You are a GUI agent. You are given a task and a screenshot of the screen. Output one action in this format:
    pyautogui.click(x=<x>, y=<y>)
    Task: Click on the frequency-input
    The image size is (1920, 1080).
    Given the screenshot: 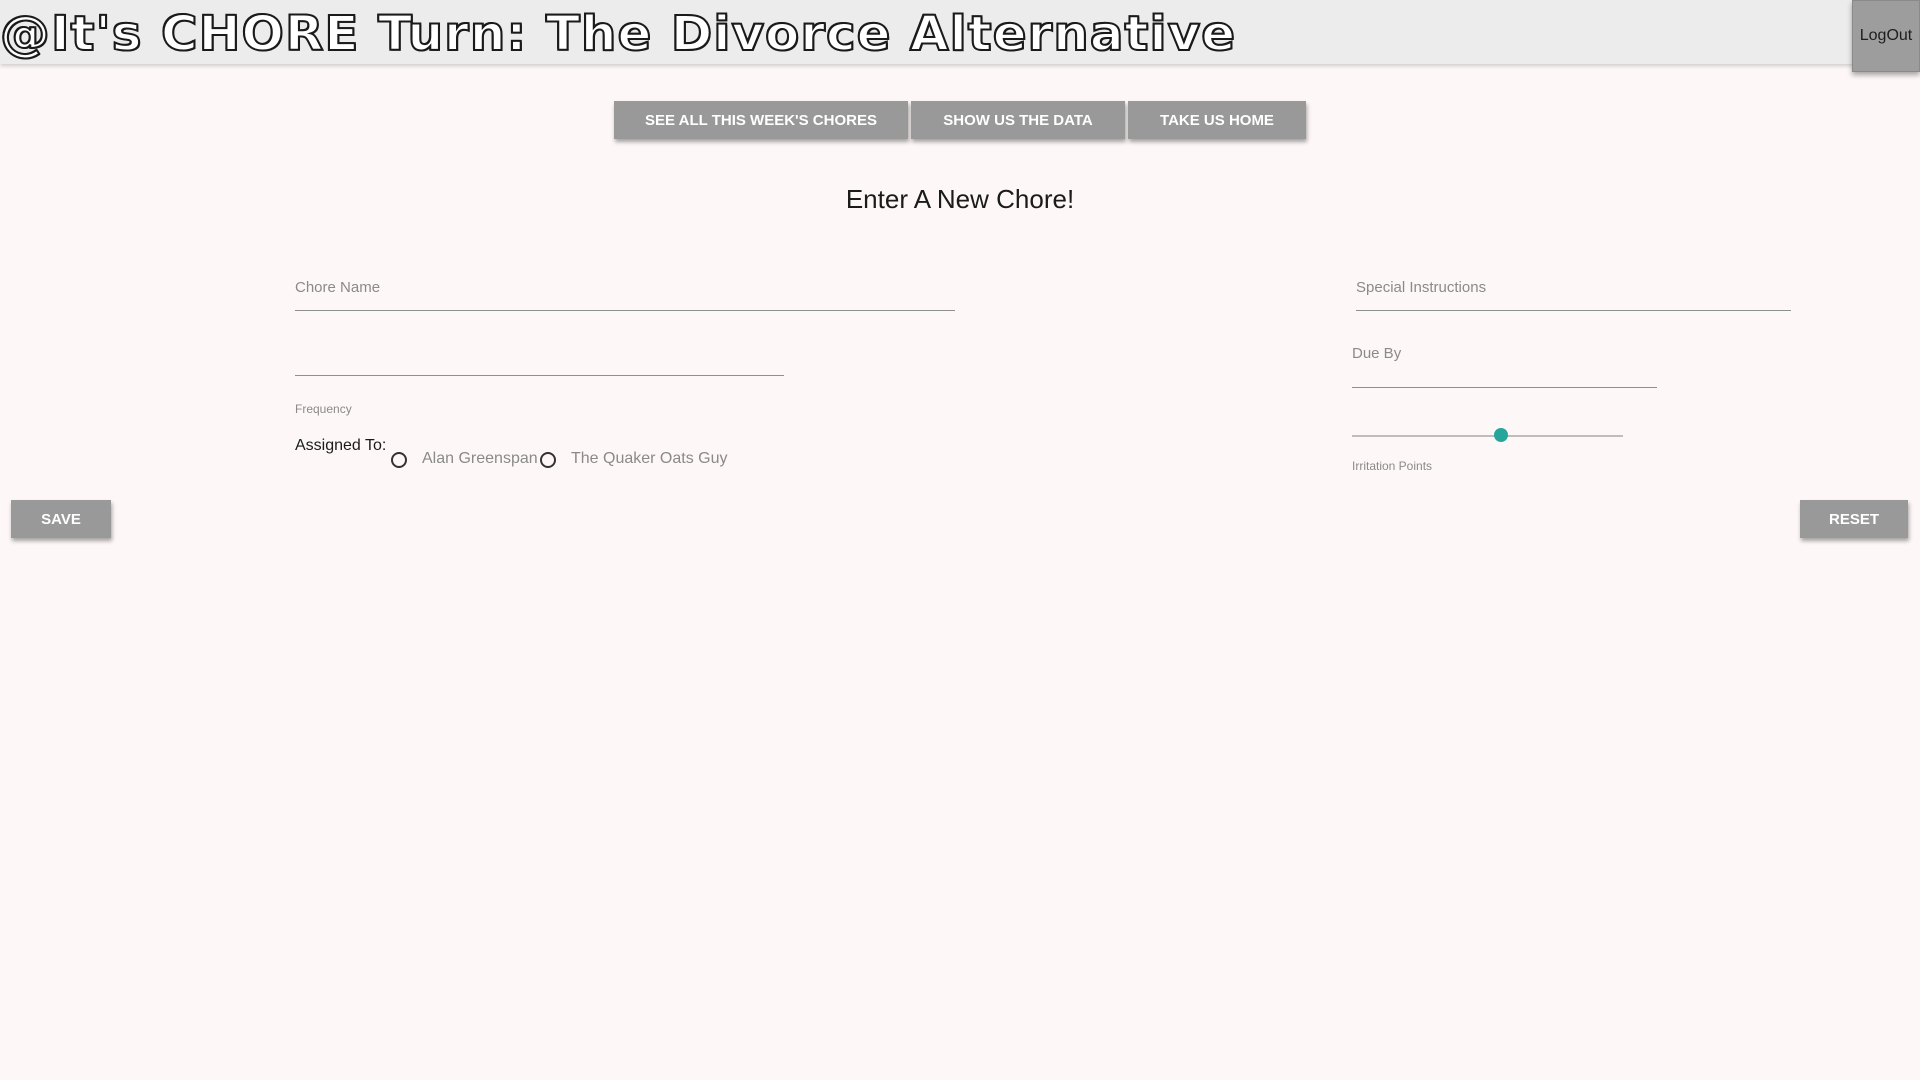 What is the action you would take?
    pyautogui.click(x=539, y=375)
    